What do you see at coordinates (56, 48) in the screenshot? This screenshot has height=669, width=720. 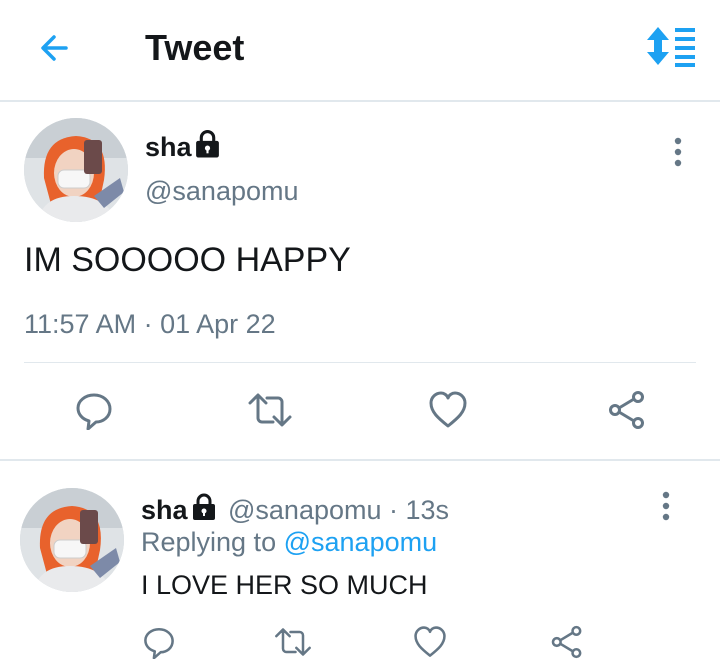 I see `back-arrow-icon` at bounding box center [56, 48].